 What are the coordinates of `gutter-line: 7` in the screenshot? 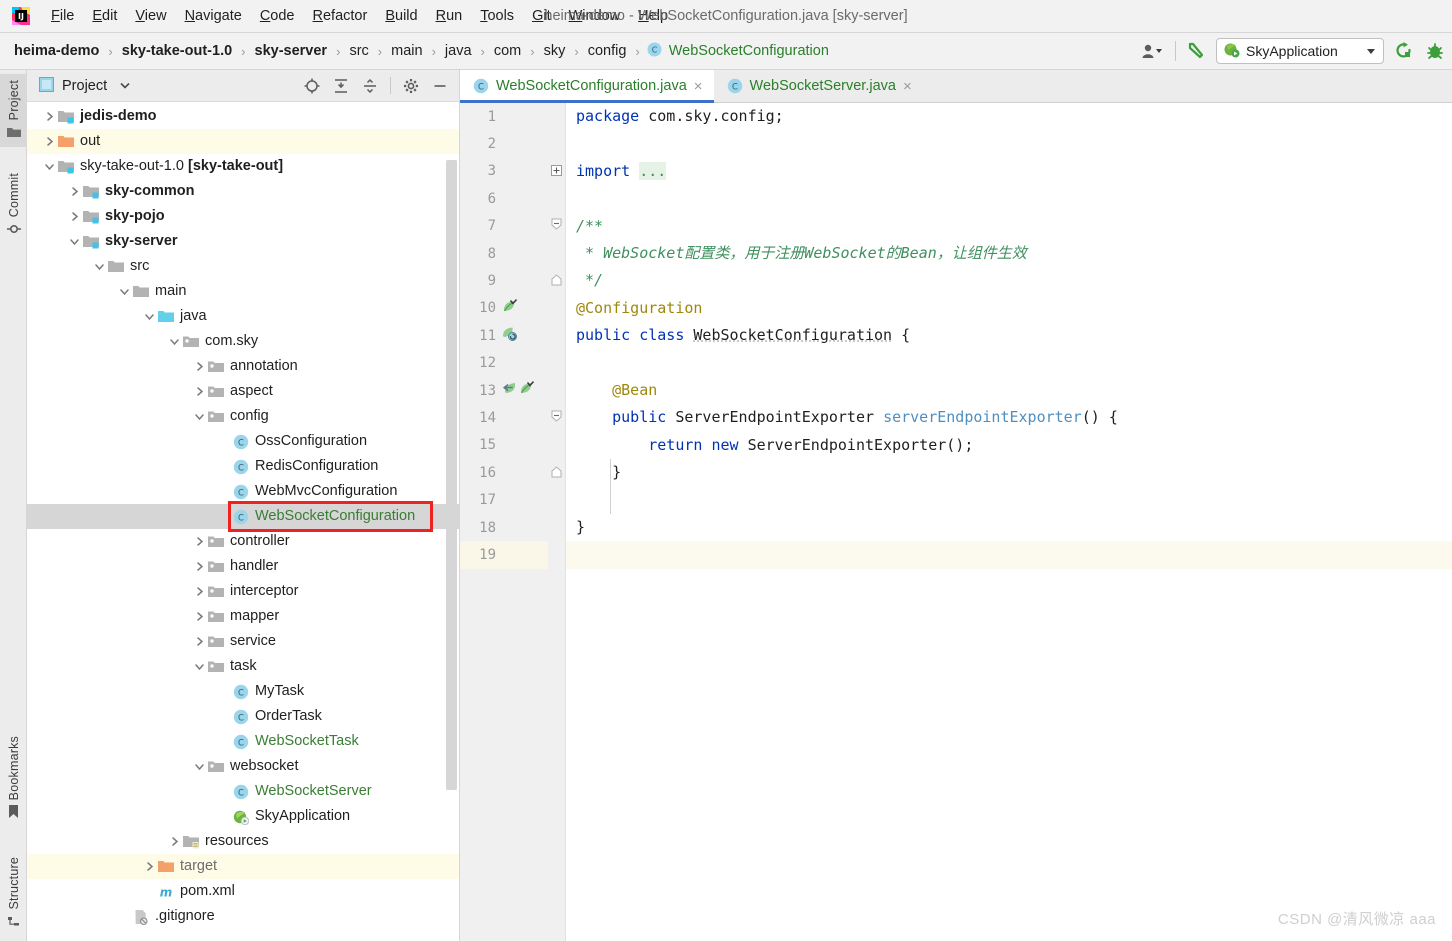 It's located at (504, 226).